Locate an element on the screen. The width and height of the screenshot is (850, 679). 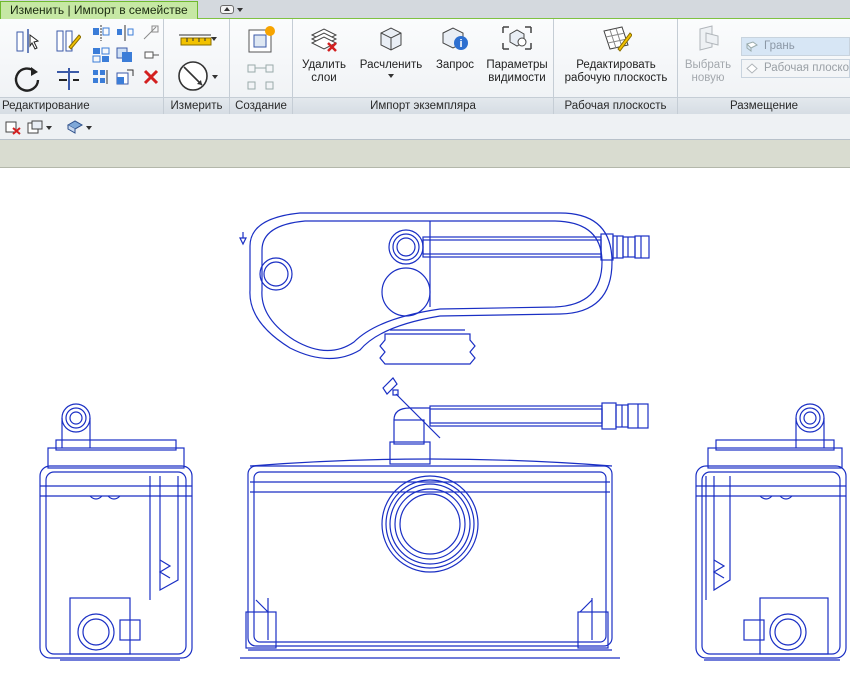
pin-button is located at coordinates (151, 55).